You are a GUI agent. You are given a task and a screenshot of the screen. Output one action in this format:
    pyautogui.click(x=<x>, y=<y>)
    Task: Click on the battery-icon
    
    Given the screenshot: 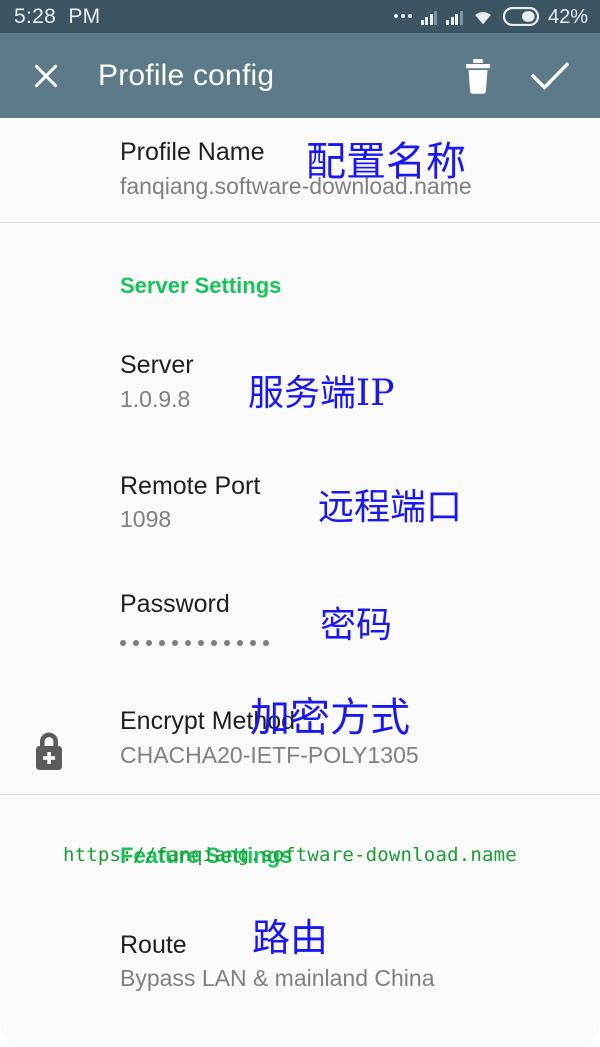 What is the action you would take?
    pyautogui.click(x=520, y=16)
    